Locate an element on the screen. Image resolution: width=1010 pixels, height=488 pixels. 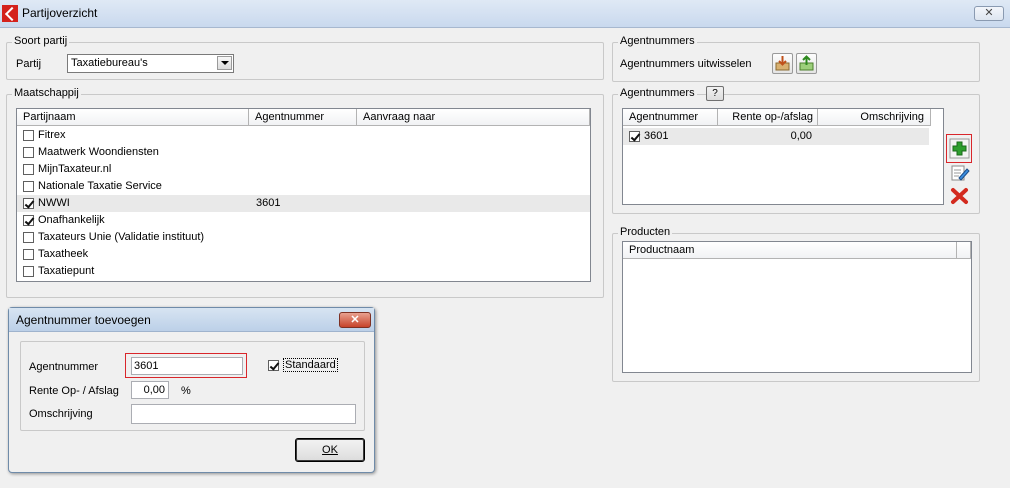
standaard-label: Standaard is located at coordinates (310, 365).